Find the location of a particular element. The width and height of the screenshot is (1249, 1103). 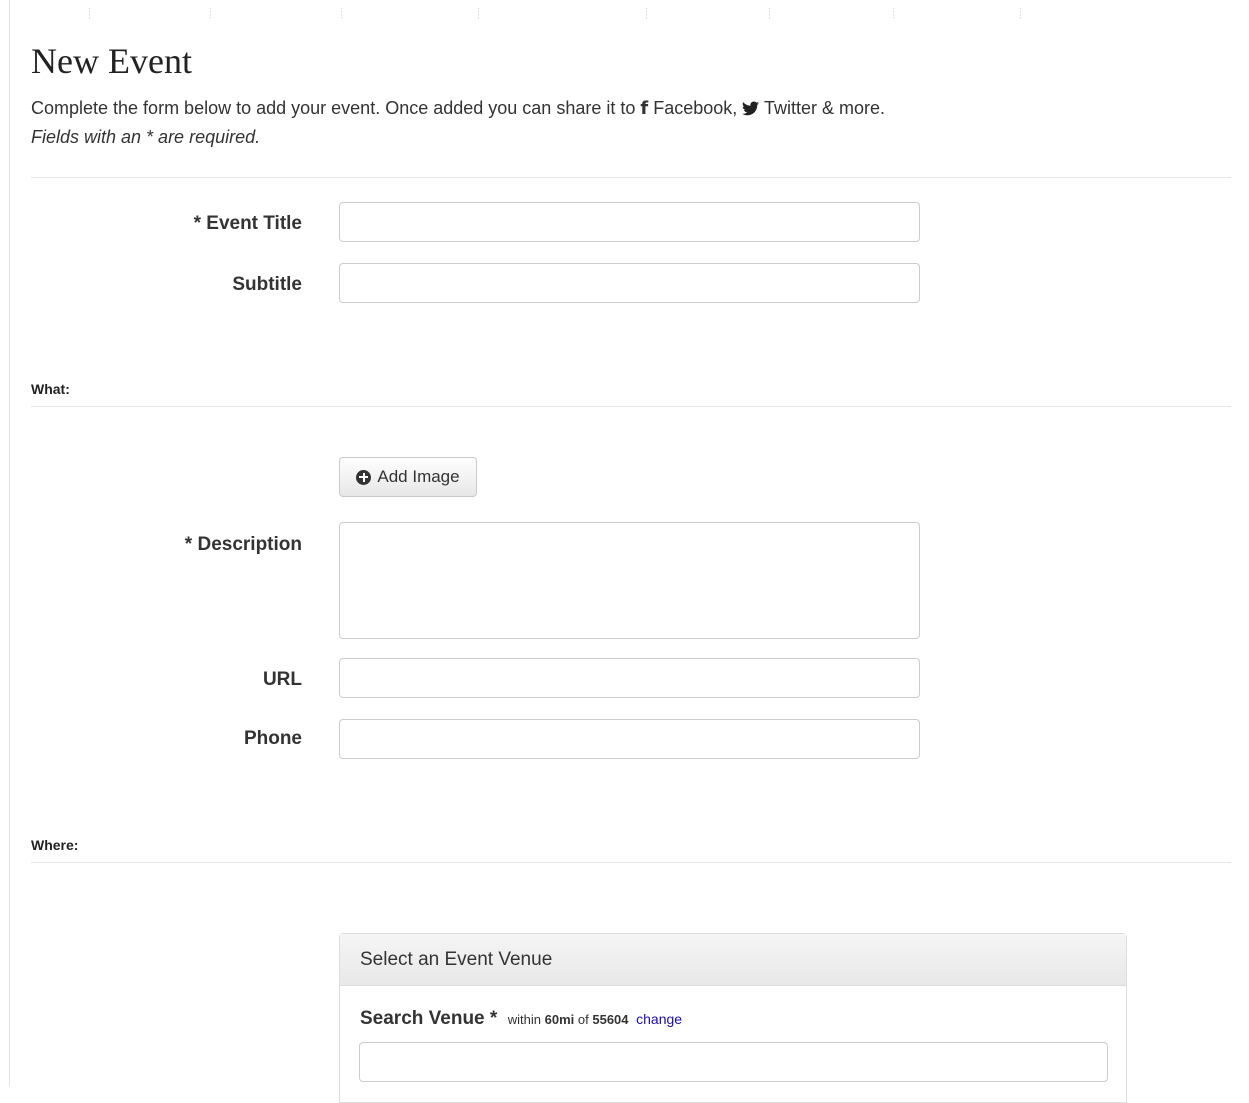

venue-zip: 55604 is located at coordinates (610, 1019).